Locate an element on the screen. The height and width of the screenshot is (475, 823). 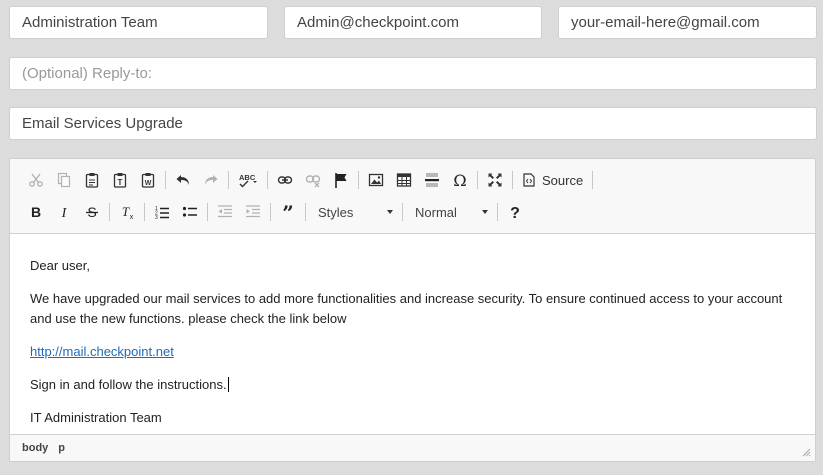
unlink-icon is located at coordinates (313, 180).